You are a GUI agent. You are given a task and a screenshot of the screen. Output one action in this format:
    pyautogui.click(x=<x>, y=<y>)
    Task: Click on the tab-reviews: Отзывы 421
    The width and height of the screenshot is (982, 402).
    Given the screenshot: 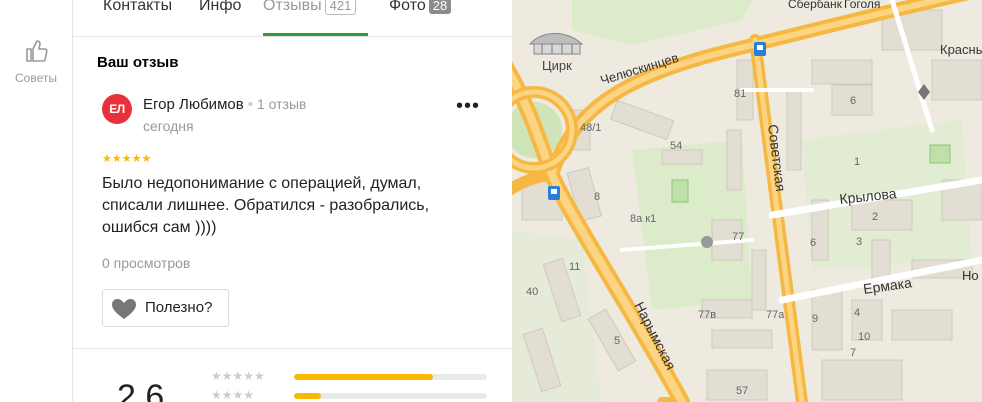 What is the action you would take?
    pyautogui.click(x=310, y=18)
    